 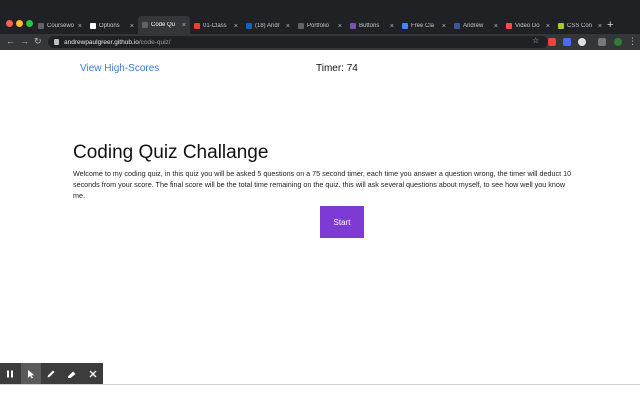 I want to click on browser-tab: Portfolio ×, so click(x=320, y=26).